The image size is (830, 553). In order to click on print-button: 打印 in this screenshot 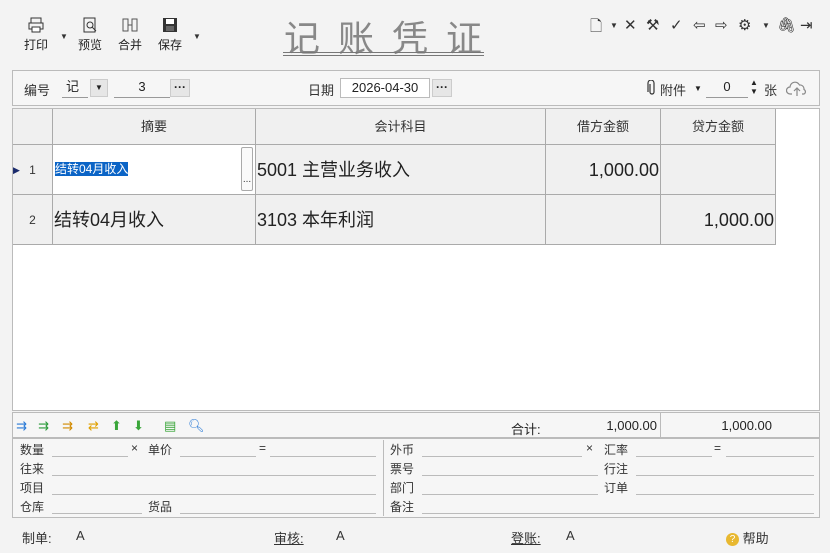, I will do `click(36, 34)`.